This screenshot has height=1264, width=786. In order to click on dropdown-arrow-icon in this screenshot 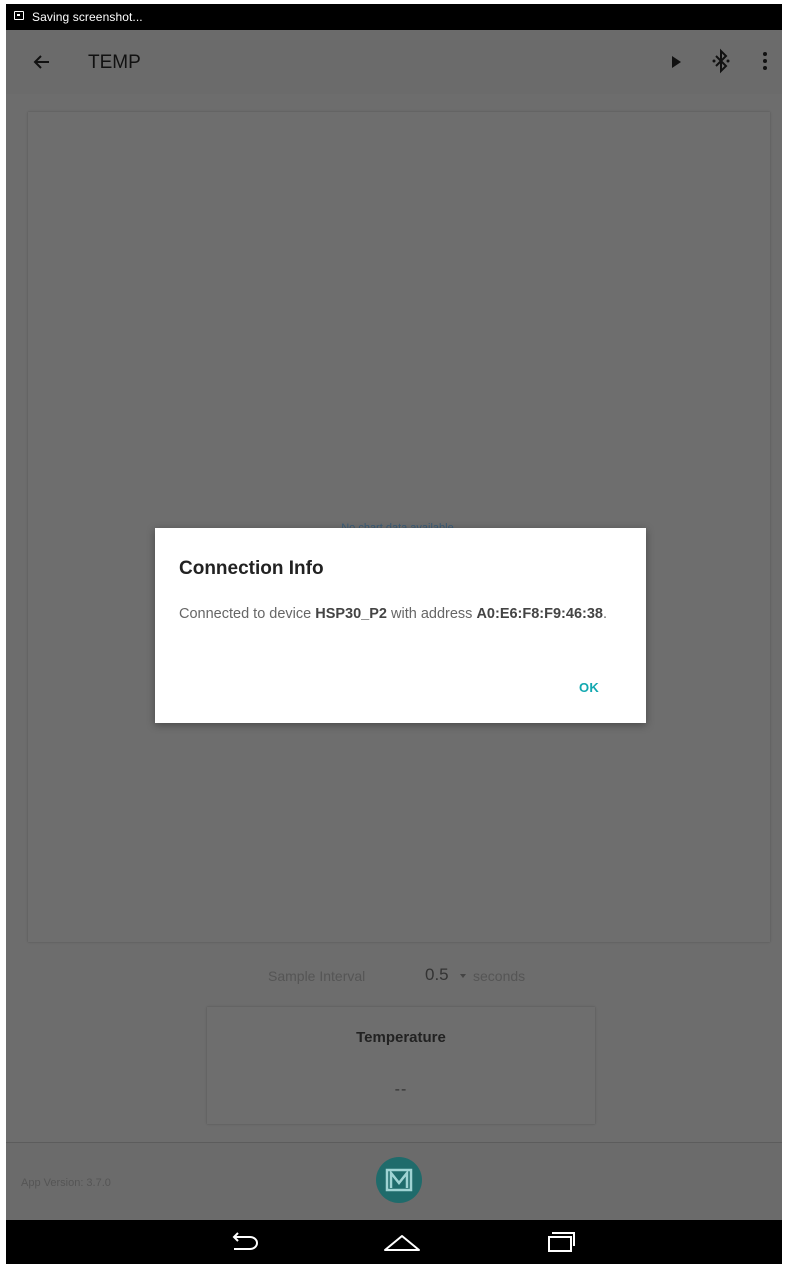, I will do `click(463, 976)`.